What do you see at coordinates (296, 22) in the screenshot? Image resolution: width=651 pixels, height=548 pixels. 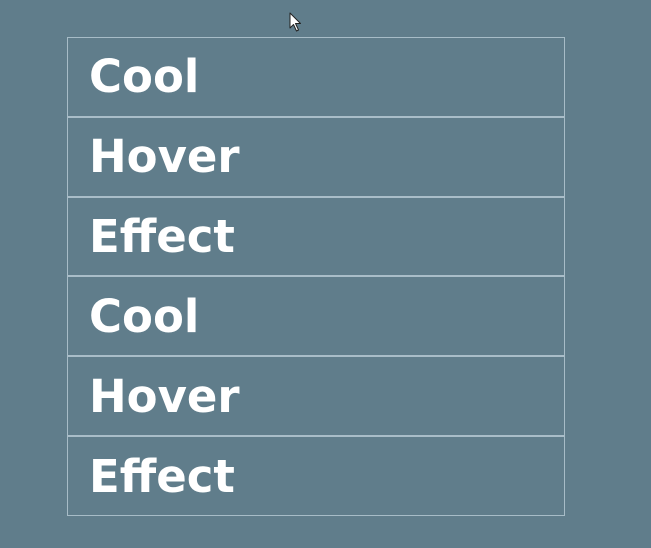 I see `mouse-pointer-icon` at bounding box center [296, 22].